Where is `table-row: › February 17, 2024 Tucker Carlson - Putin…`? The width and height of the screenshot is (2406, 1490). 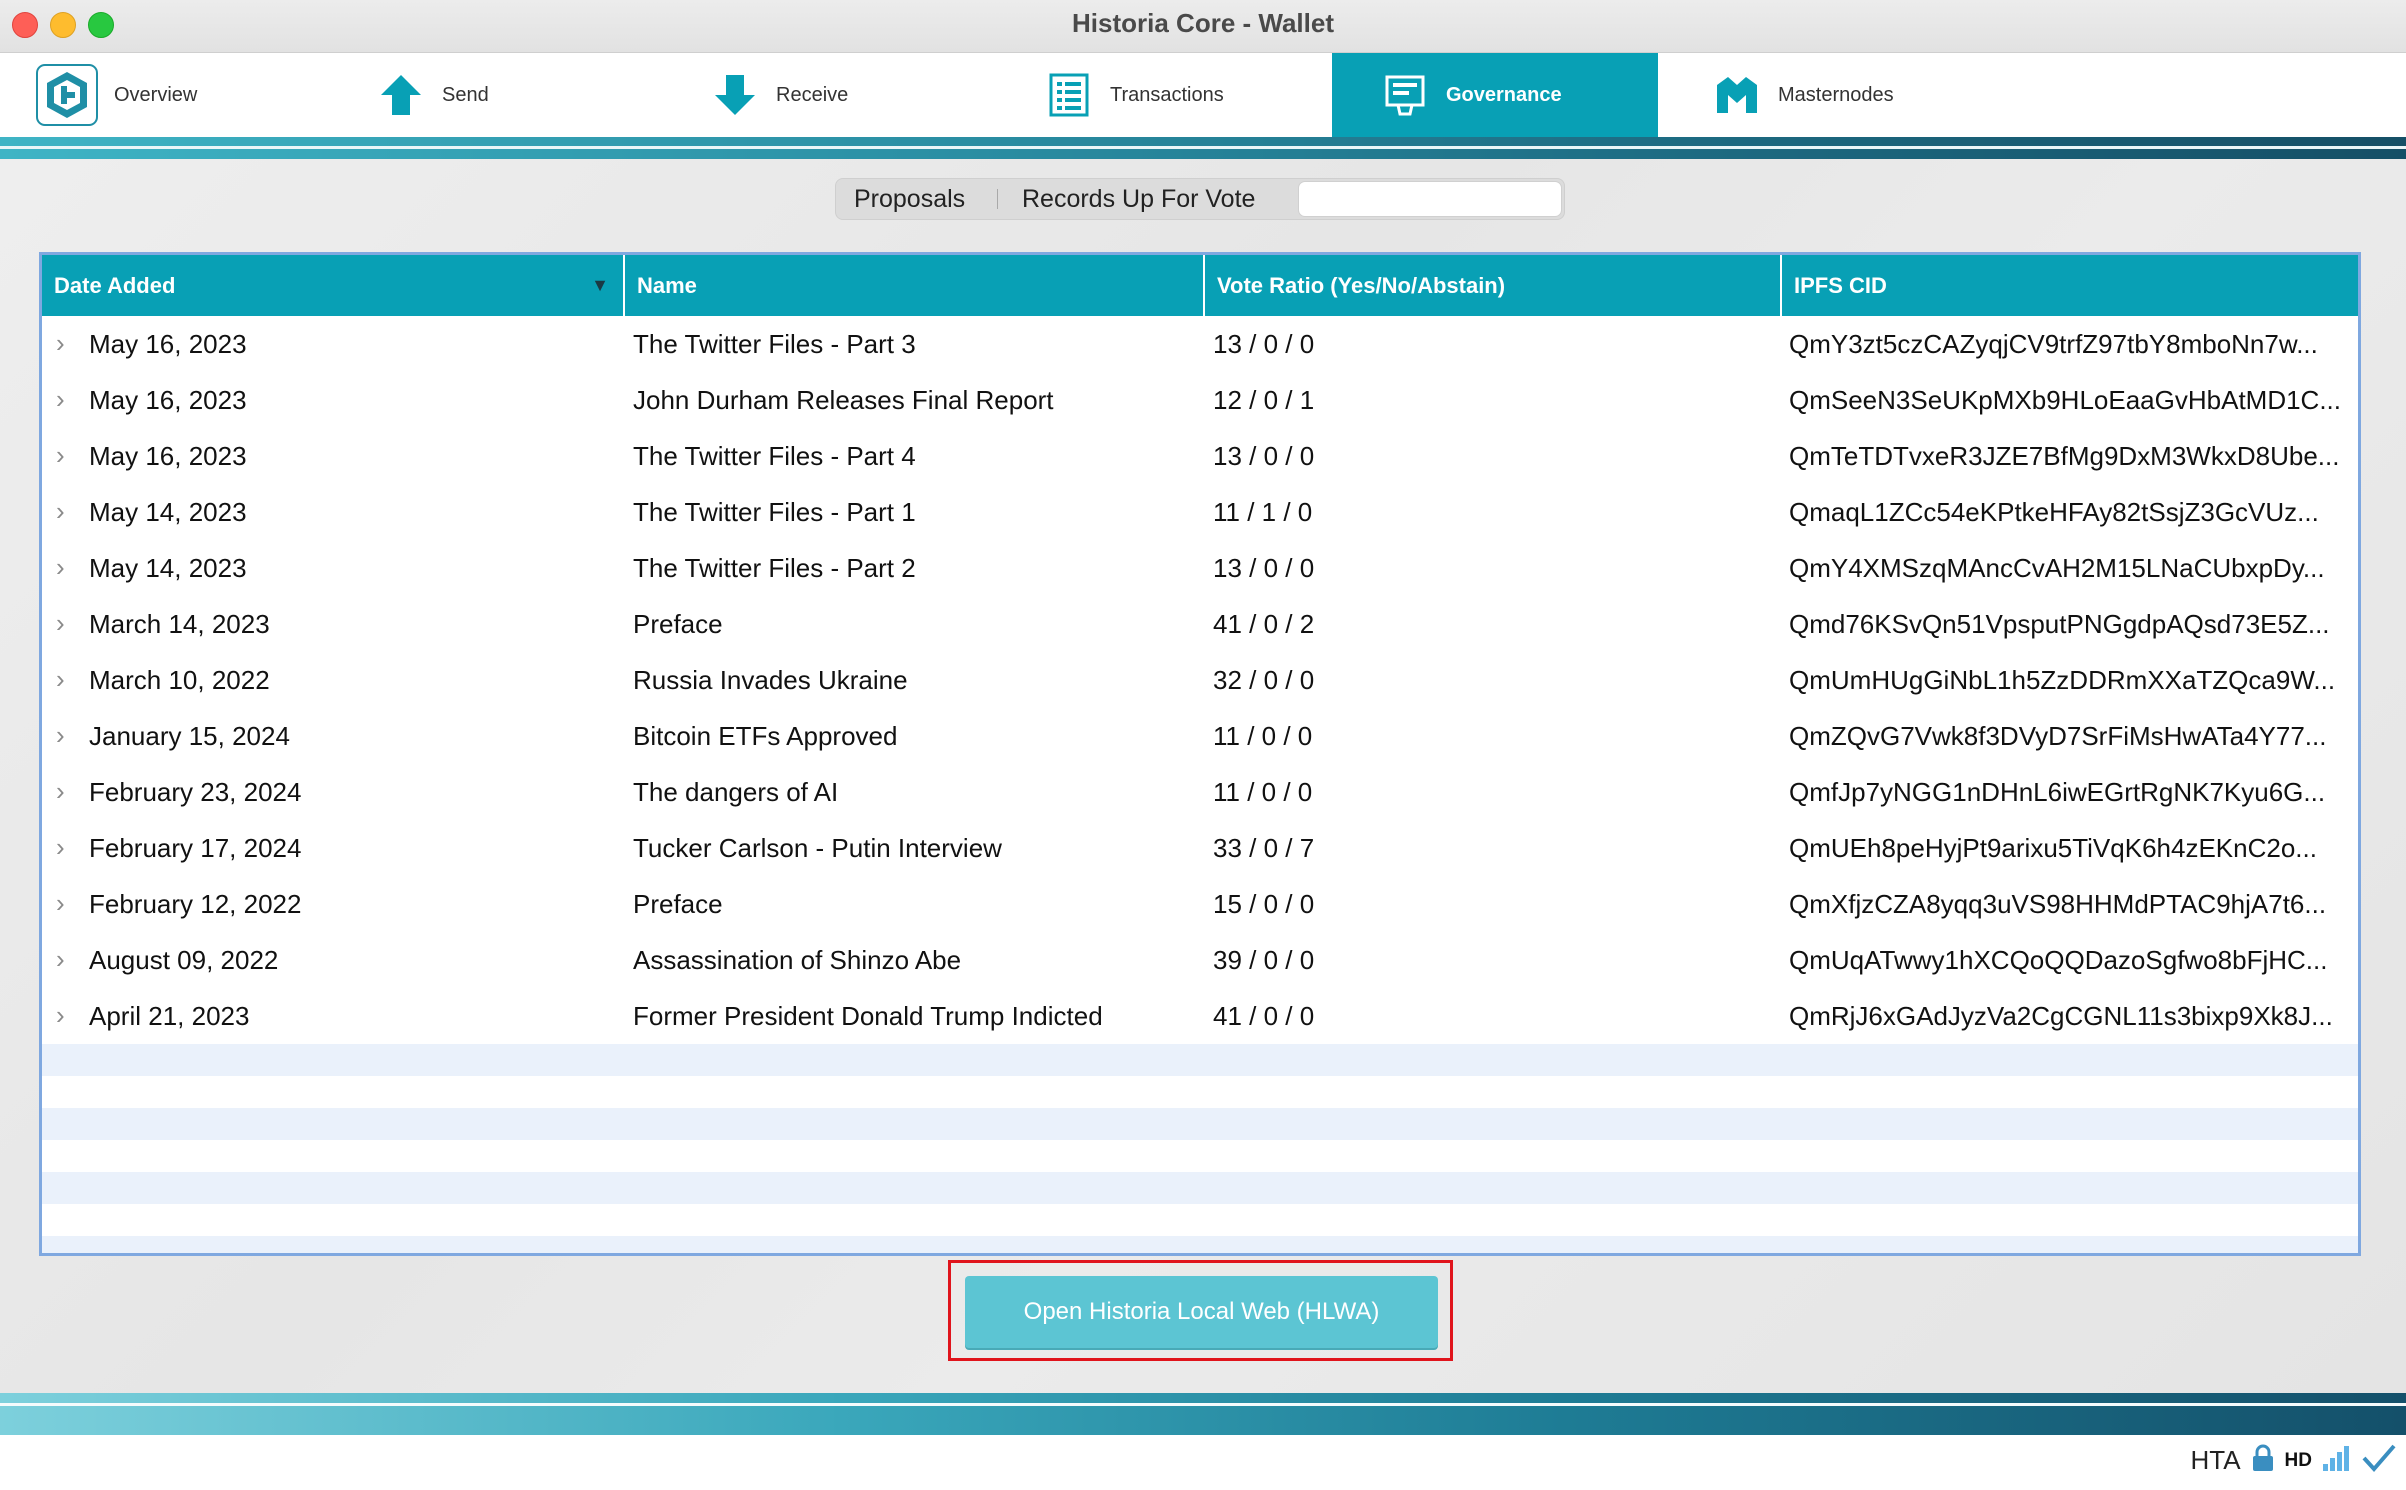
table-row: › February 17, 2024 Tucker Carlson - Putin… is located at coordinates (1200, 848).